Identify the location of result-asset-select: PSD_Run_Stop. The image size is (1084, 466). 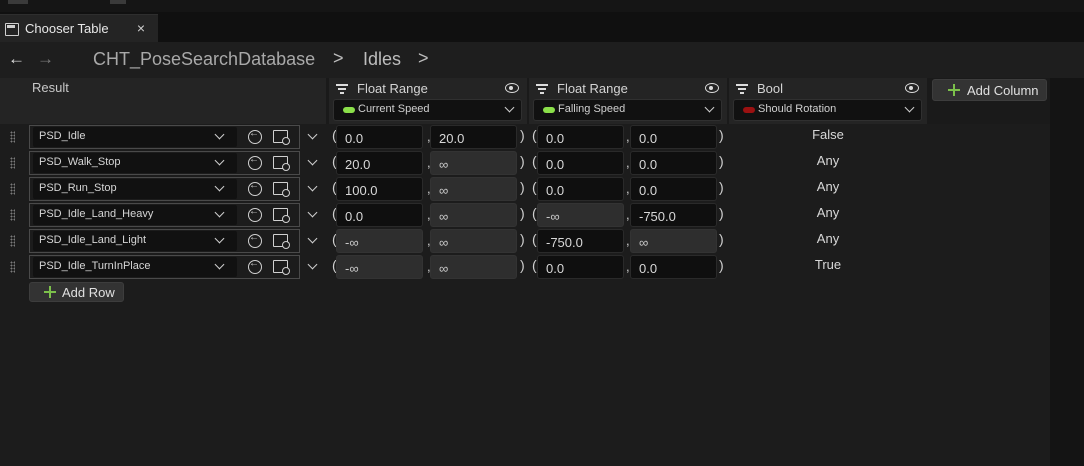
(135, 189).